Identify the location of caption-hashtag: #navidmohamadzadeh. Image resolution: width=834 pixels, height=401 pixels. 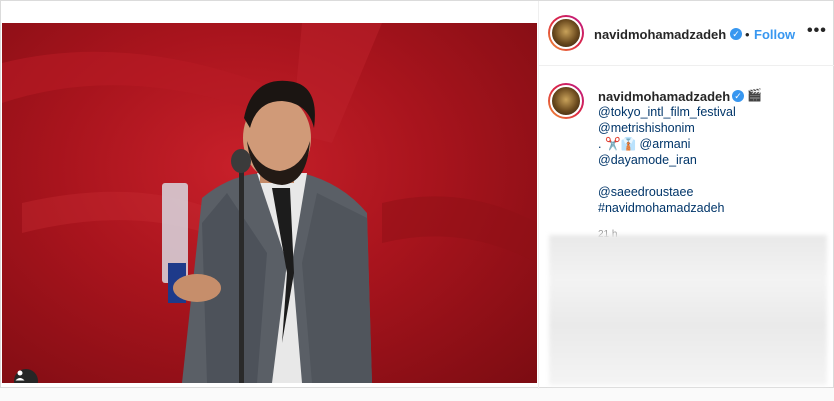
(661, 208).